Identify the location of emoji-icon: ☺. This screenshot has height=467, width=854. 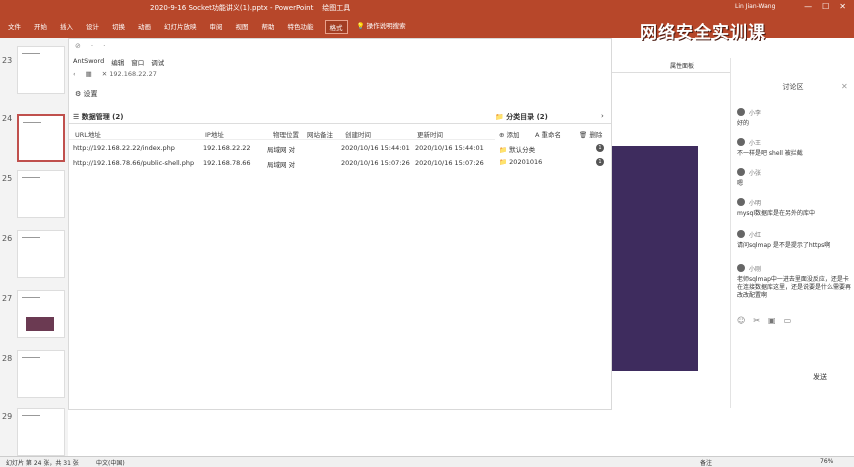
(741, 320).